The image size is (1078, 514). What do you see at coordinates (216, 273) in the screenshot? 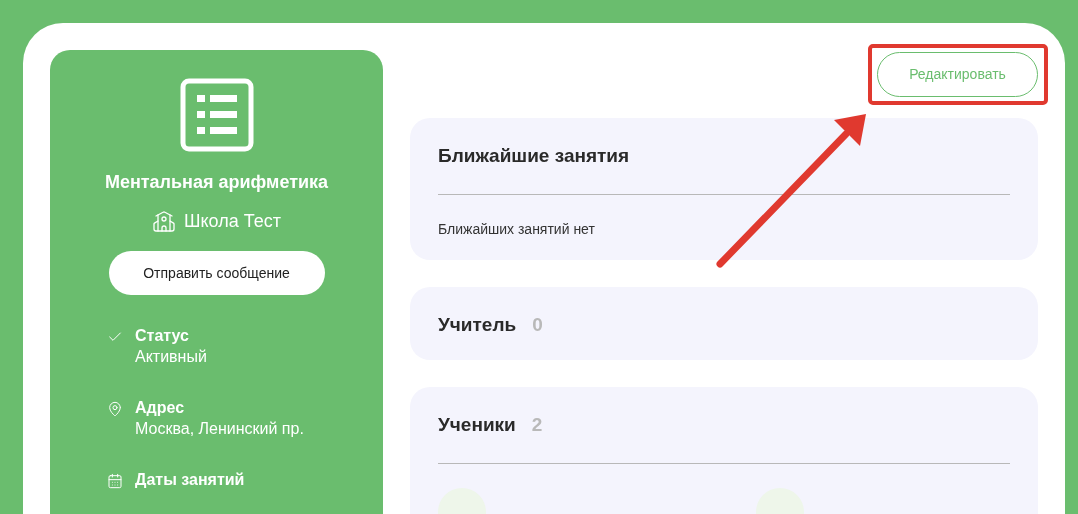
I see `send-message-button: Отправить сообщение` at bounding box center [216, 273].